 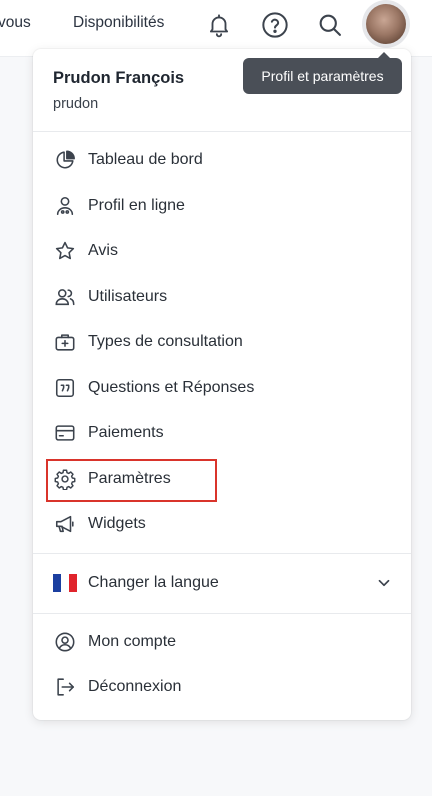 What do you see at coordinates (223, 297) in the screenshot?
I see `menu-item-utilisateurs: Utilisateurs` at bounding box center [223, 297].